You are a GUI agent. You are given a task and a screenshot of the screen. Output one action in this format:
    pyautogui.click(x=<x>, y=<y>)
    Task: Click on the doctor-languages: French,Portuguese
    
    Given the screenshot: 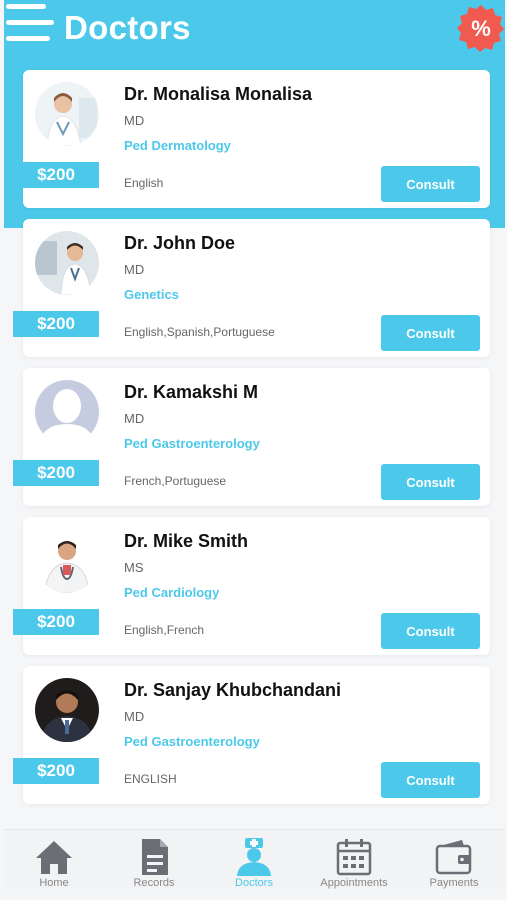 What is the action you would take?
    pyautogui.click(x=175, y=481)
    